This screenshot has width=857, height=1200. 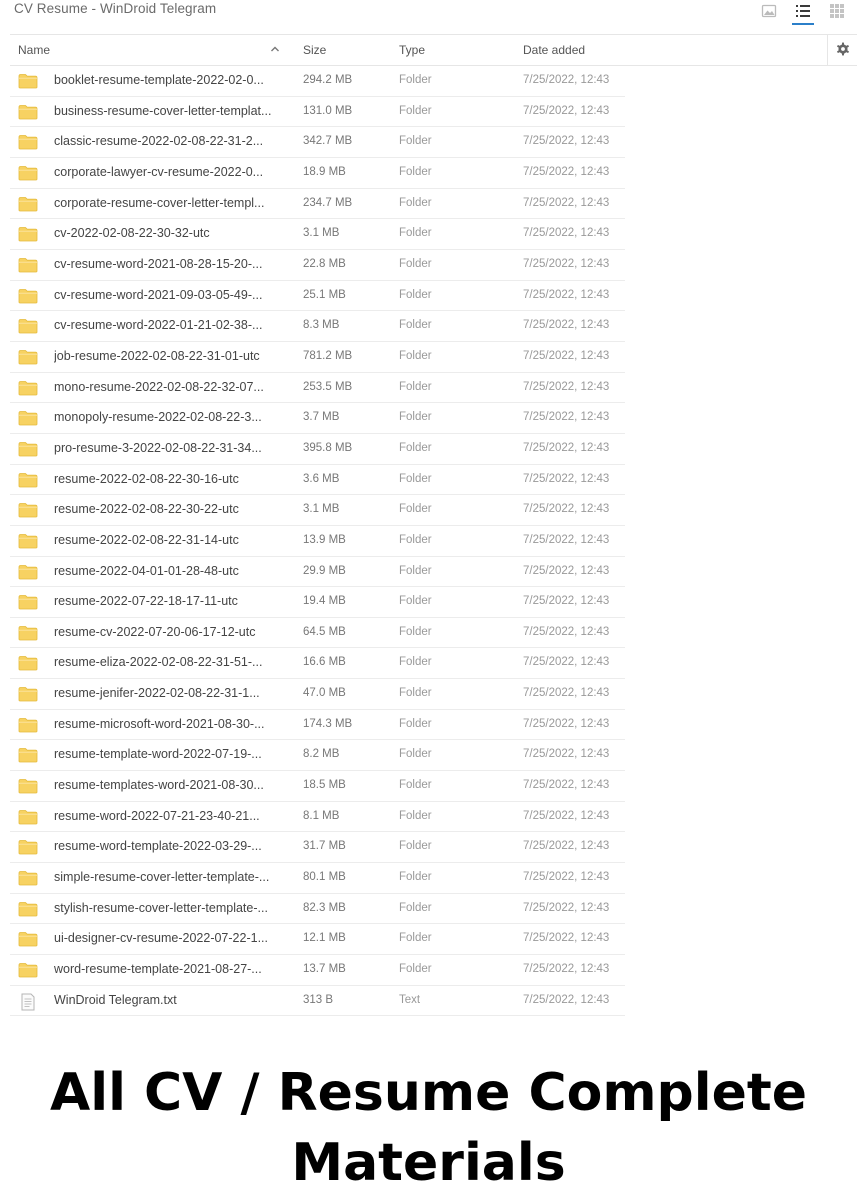 I want to click on file-size: 82.3 MB, so click(x=324, y=907).